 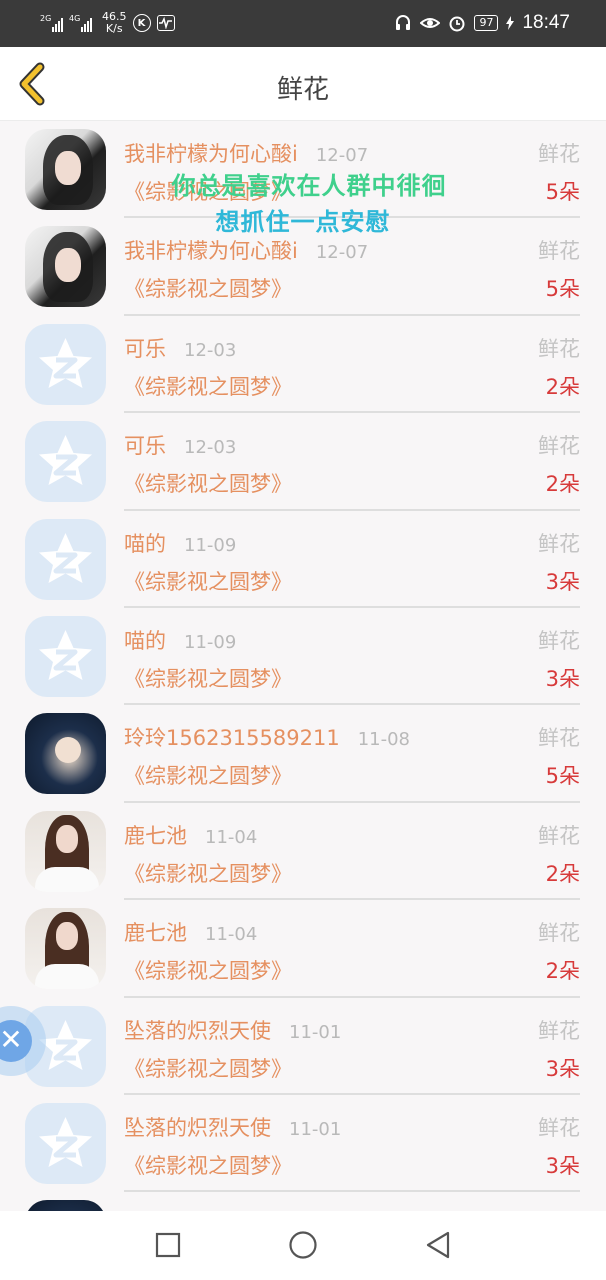 I want to click on circle-icon, so click(x=303, y=1245).